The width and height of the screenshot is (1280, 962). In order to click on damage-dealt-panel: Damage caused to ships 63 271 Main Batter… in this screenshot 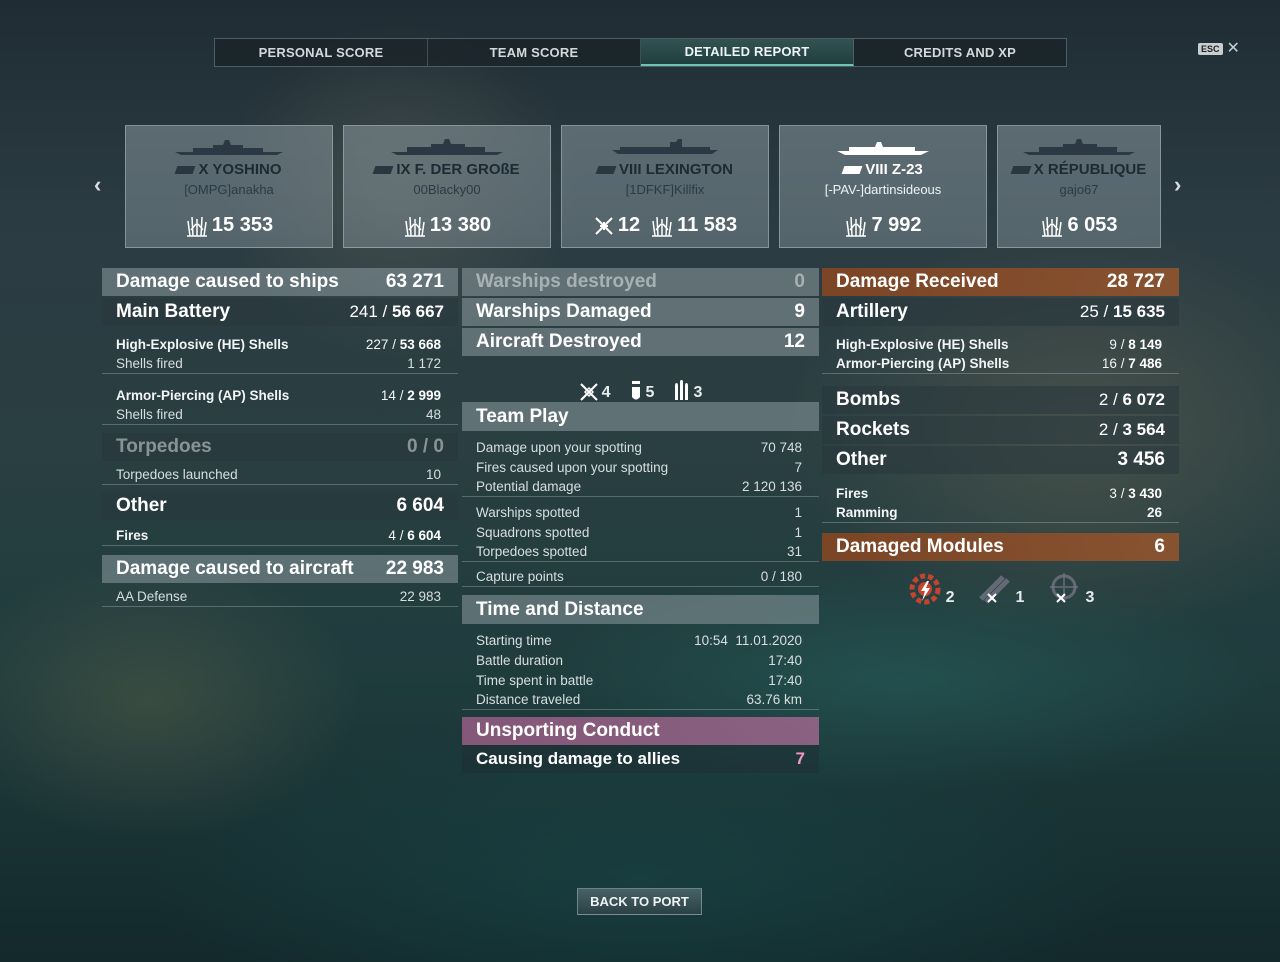, I will do `click(280, 437)`.